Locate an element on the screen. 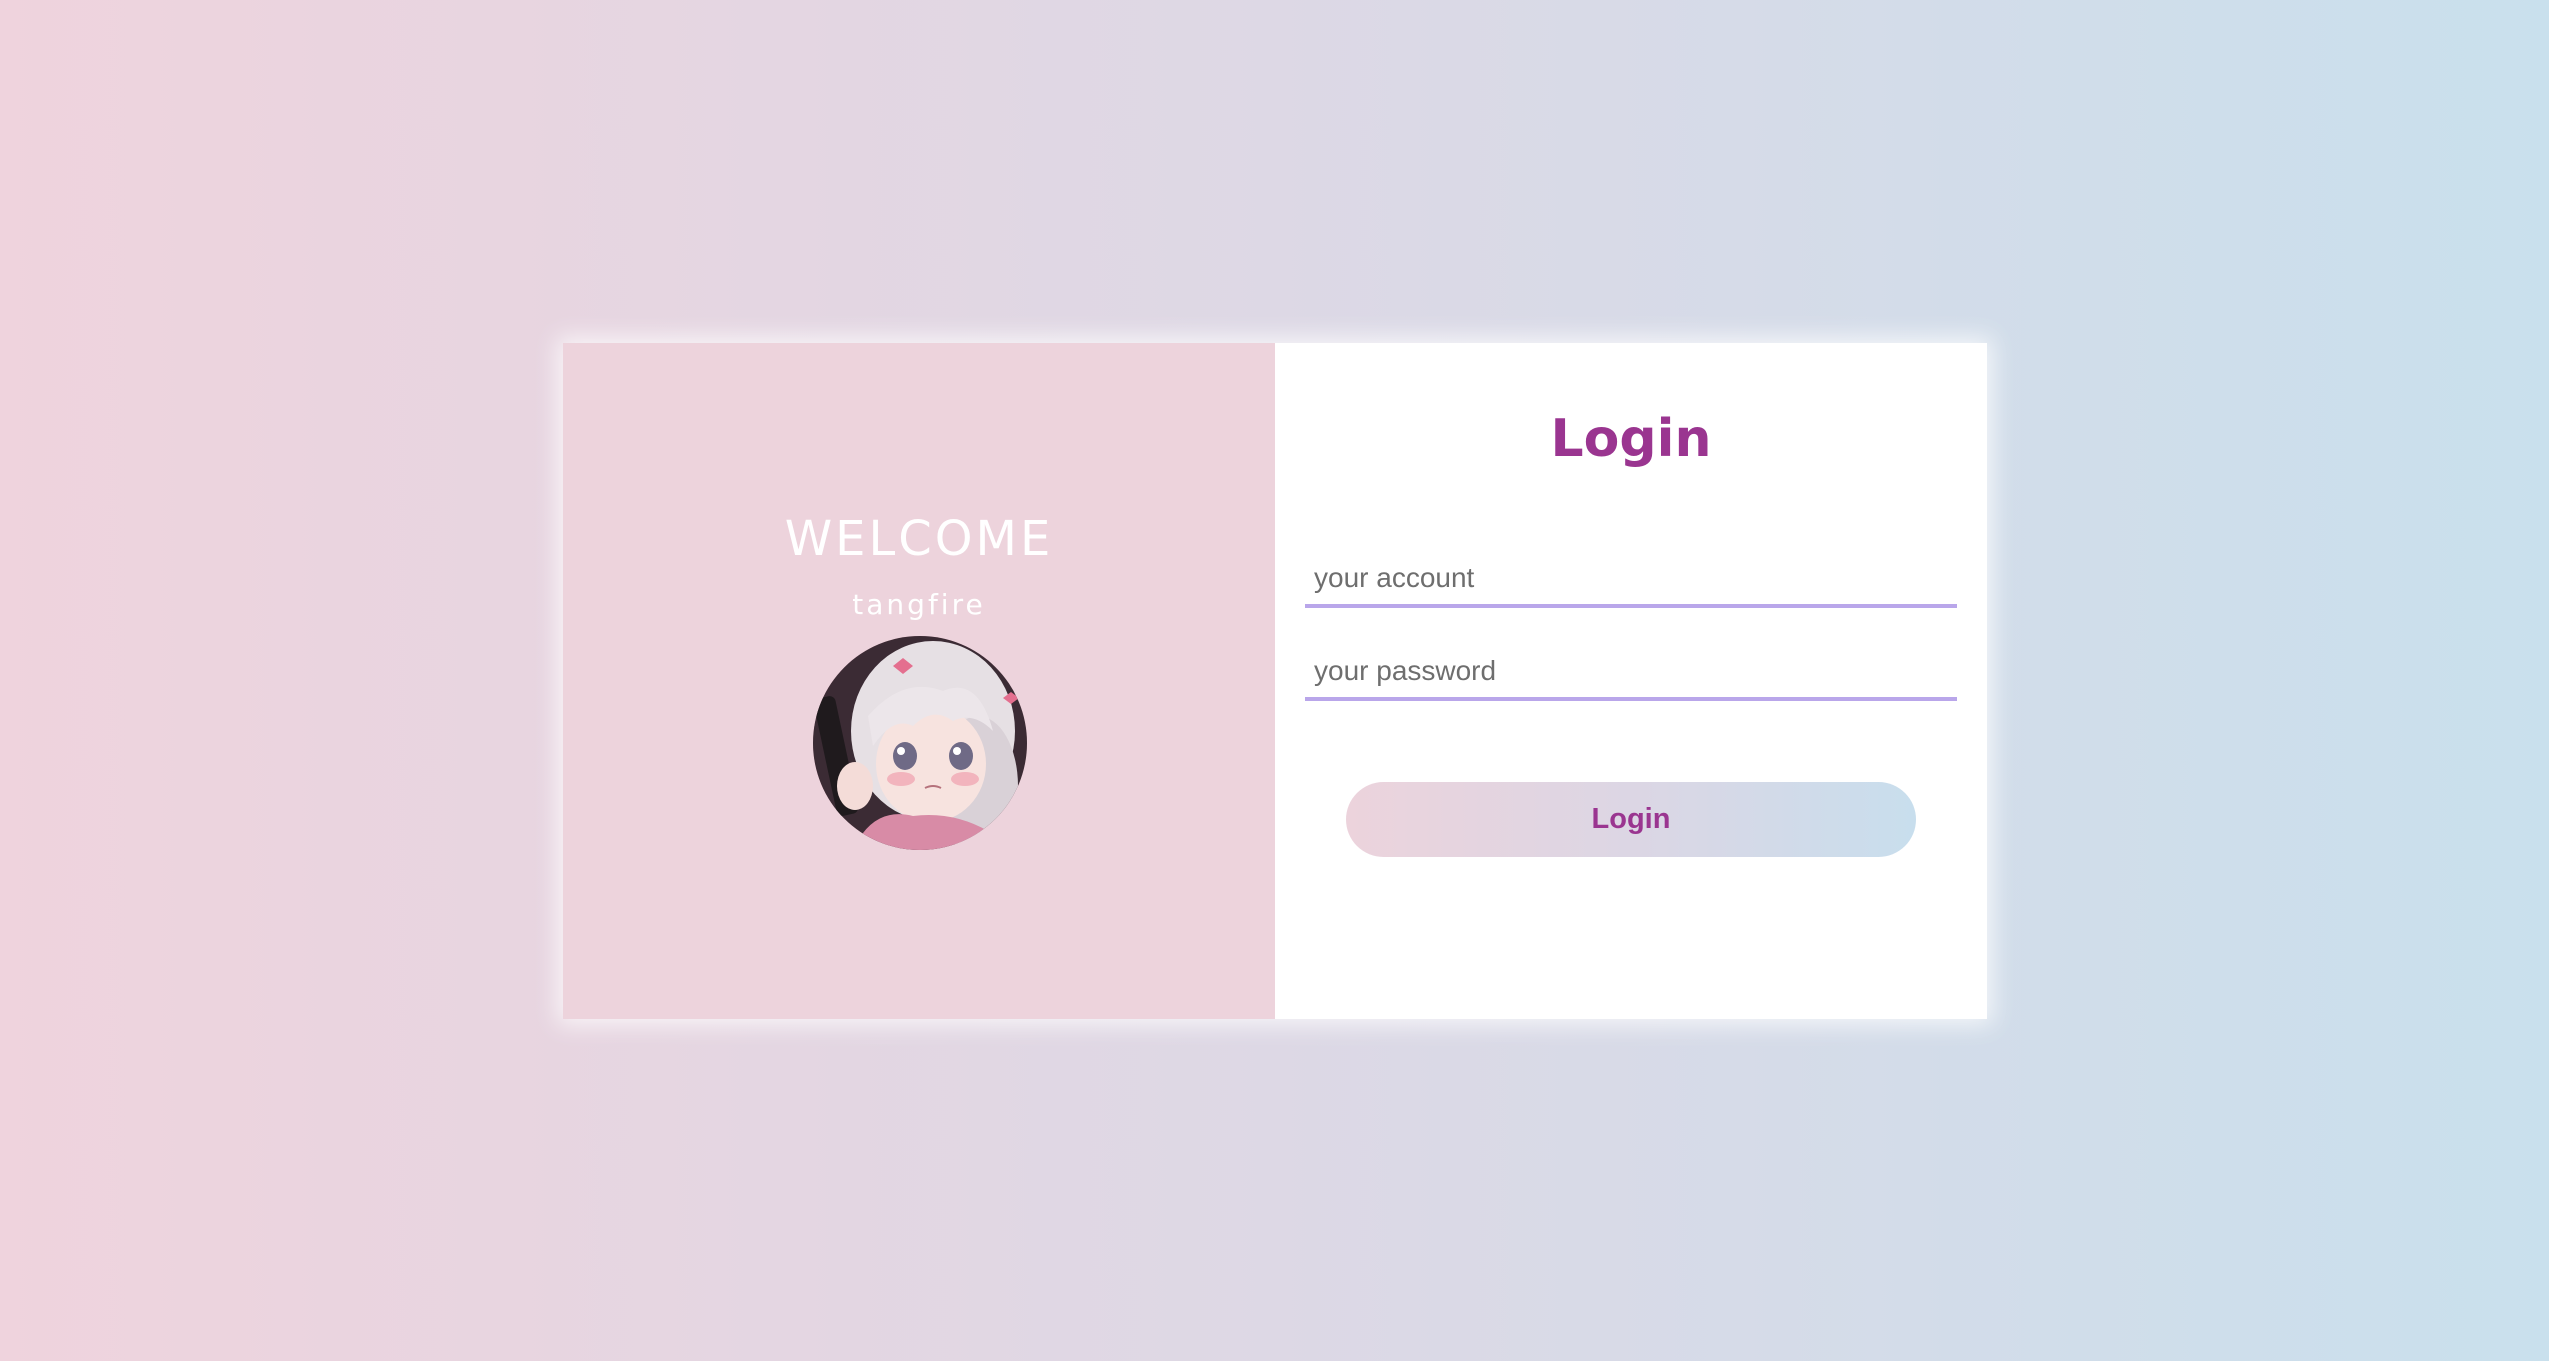  account-input is located at coordinates (1631, 580).